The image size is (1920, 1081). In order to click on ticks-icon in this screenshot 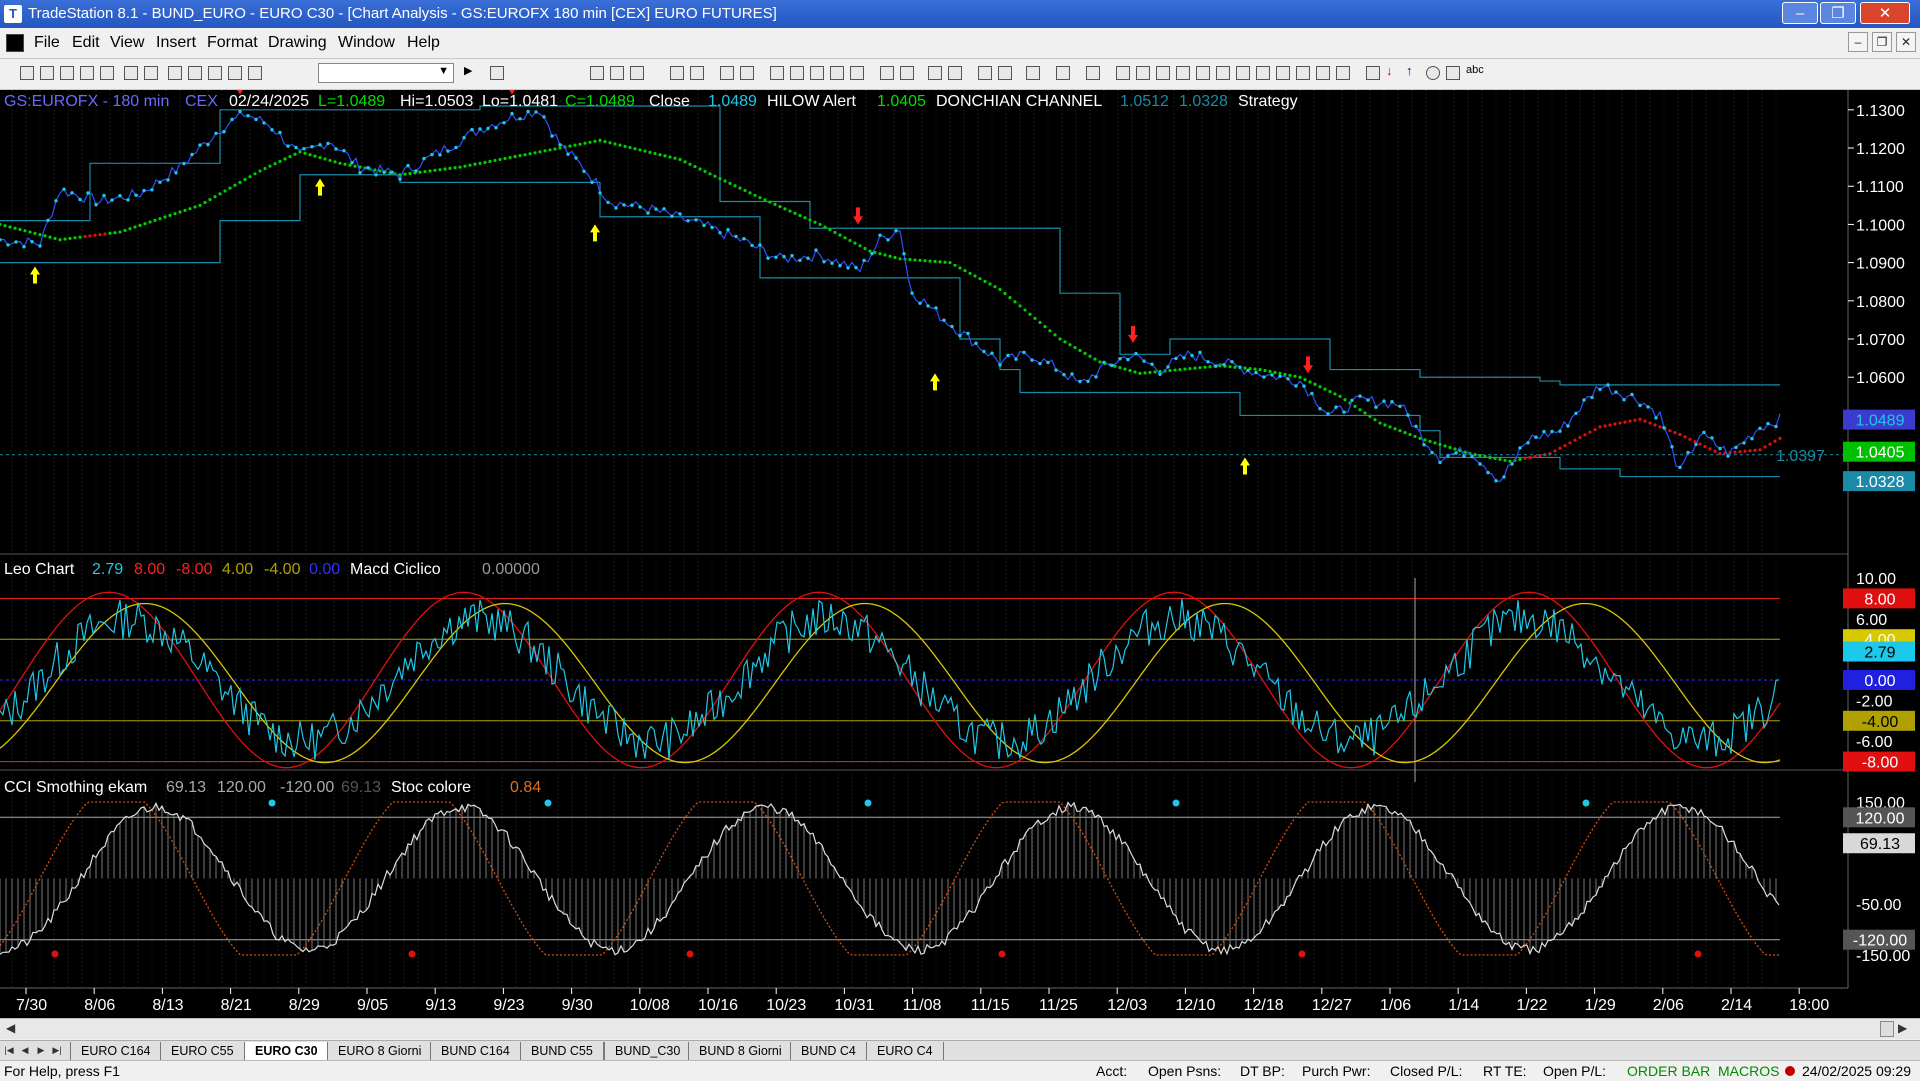, I will do `click(837, 73)`.